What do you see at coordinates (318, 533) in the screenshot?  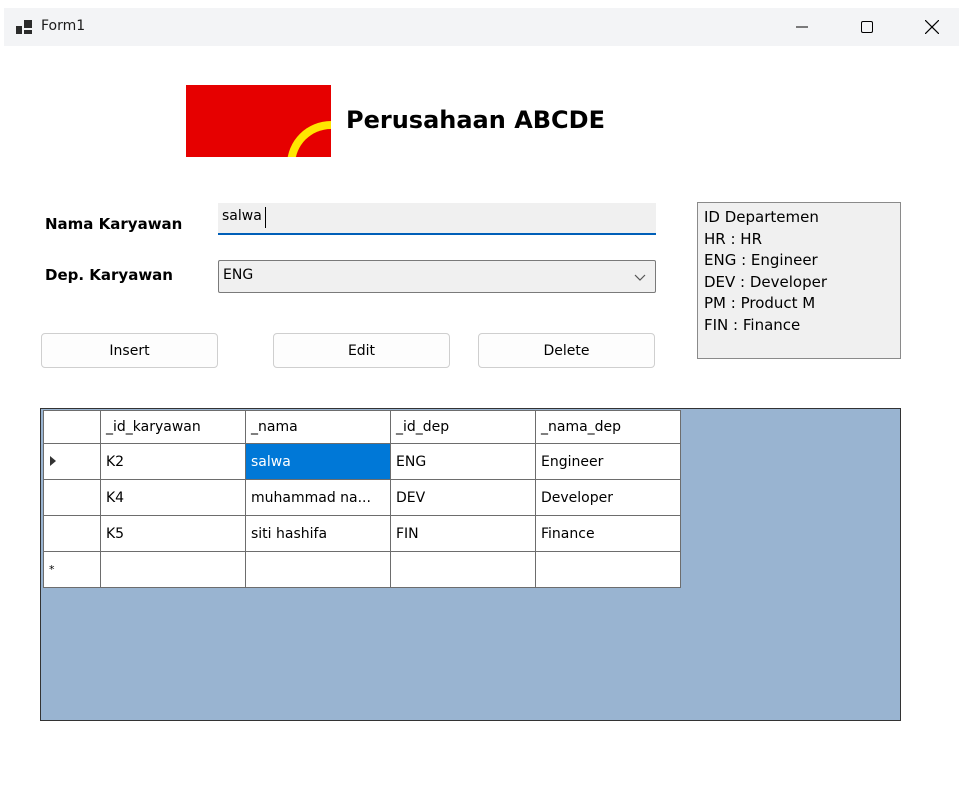 I see `grid-cell: siti hashifa` at bounding box center [318, 533].